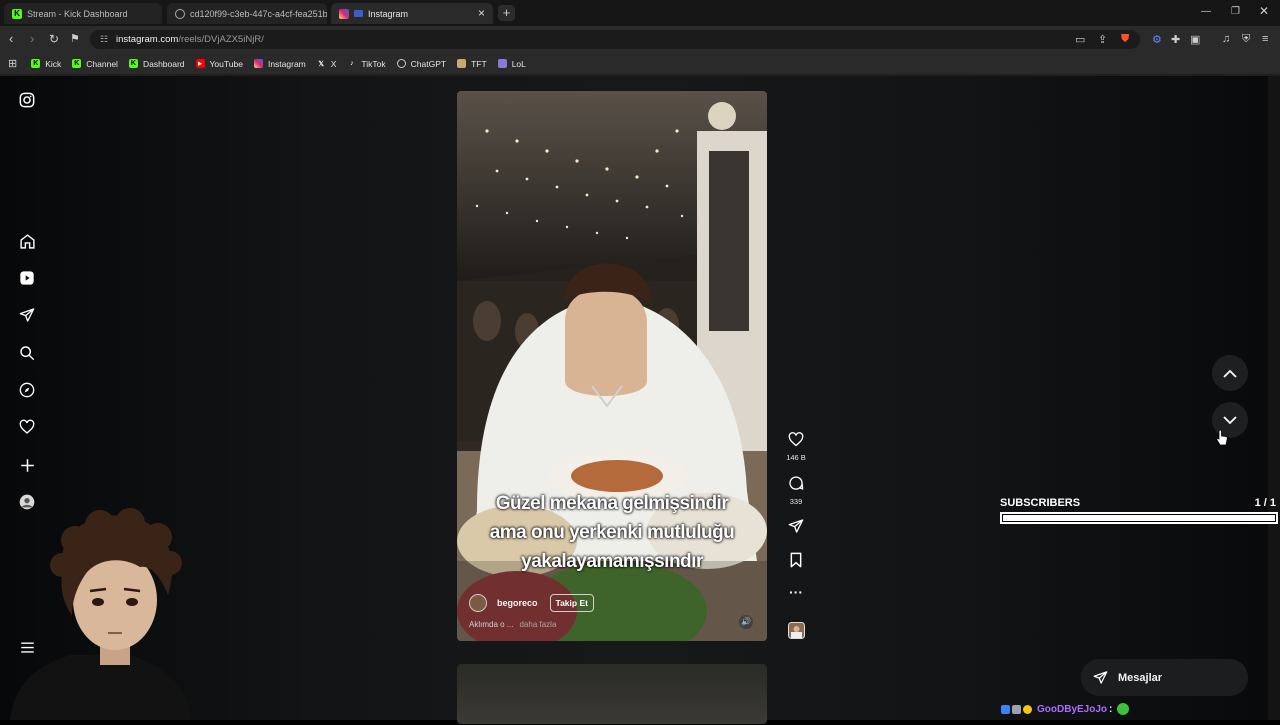 The image size is (1280, 725). I want to click on home-icon, so click(27, 241).